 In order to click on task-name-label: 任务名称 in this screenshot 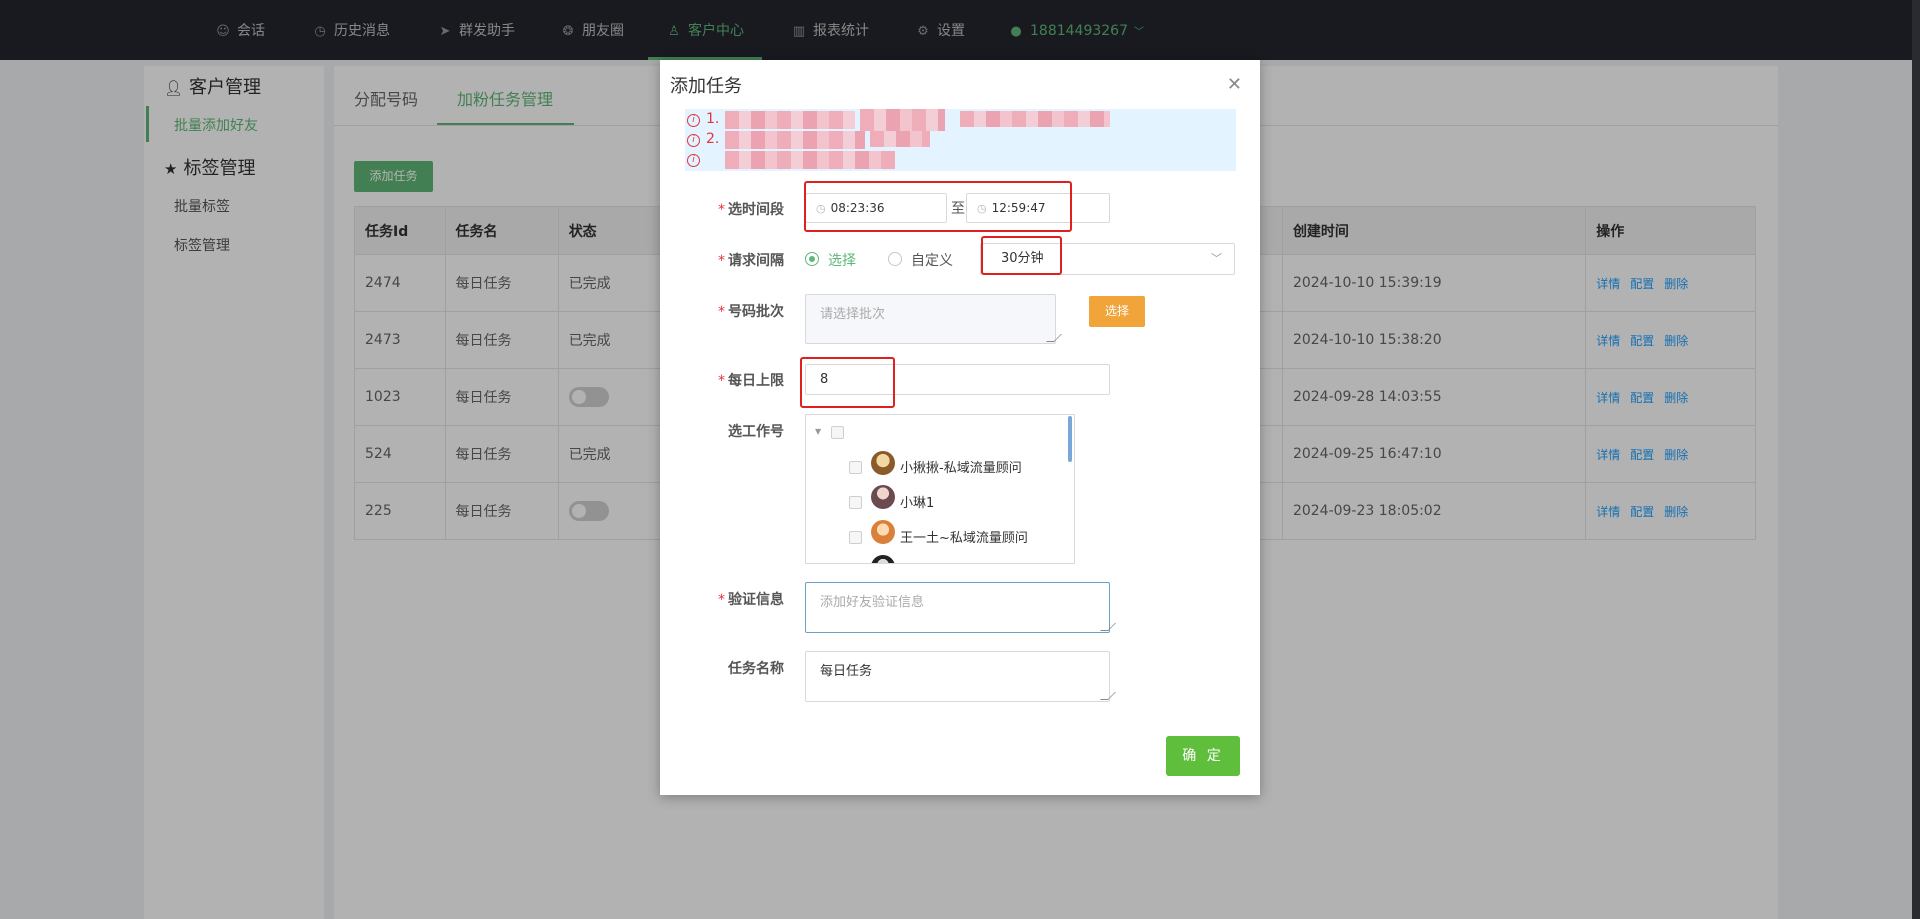, I will do `click(756, 669)`.